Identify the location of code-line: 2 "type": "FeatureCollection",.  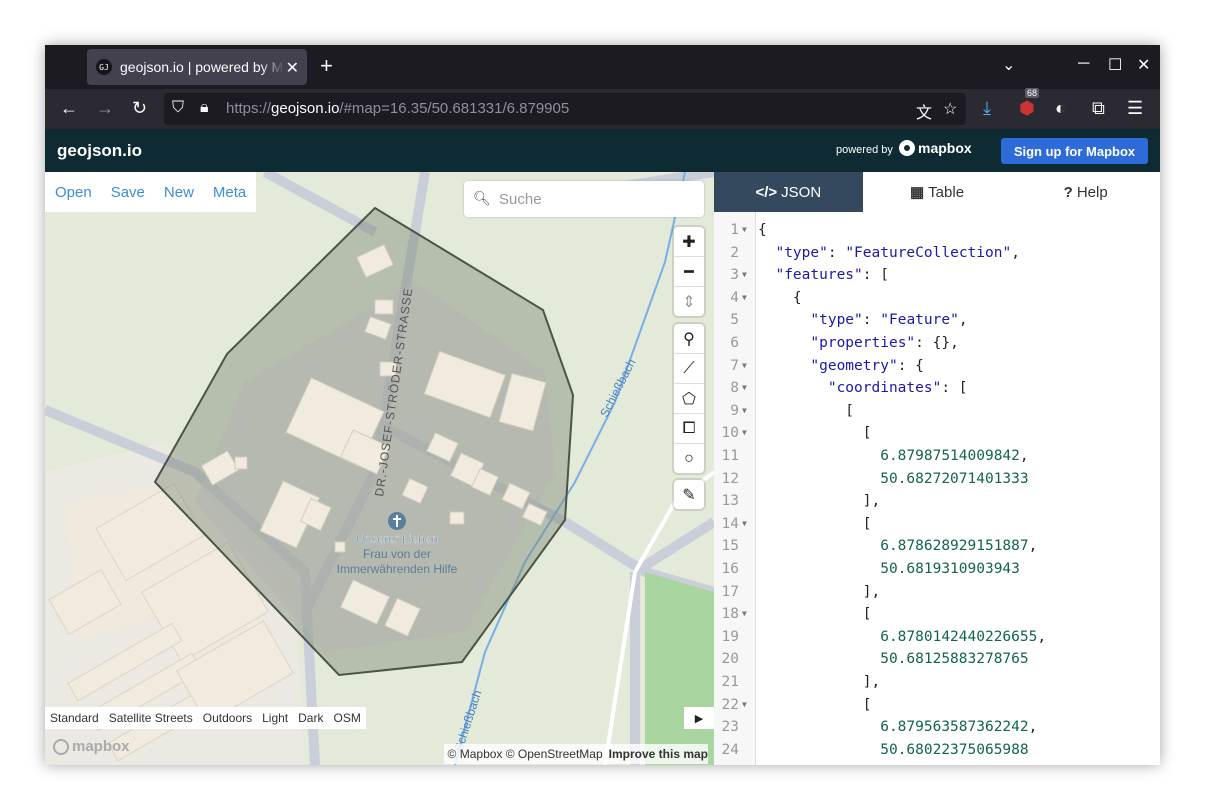
(937, 253).